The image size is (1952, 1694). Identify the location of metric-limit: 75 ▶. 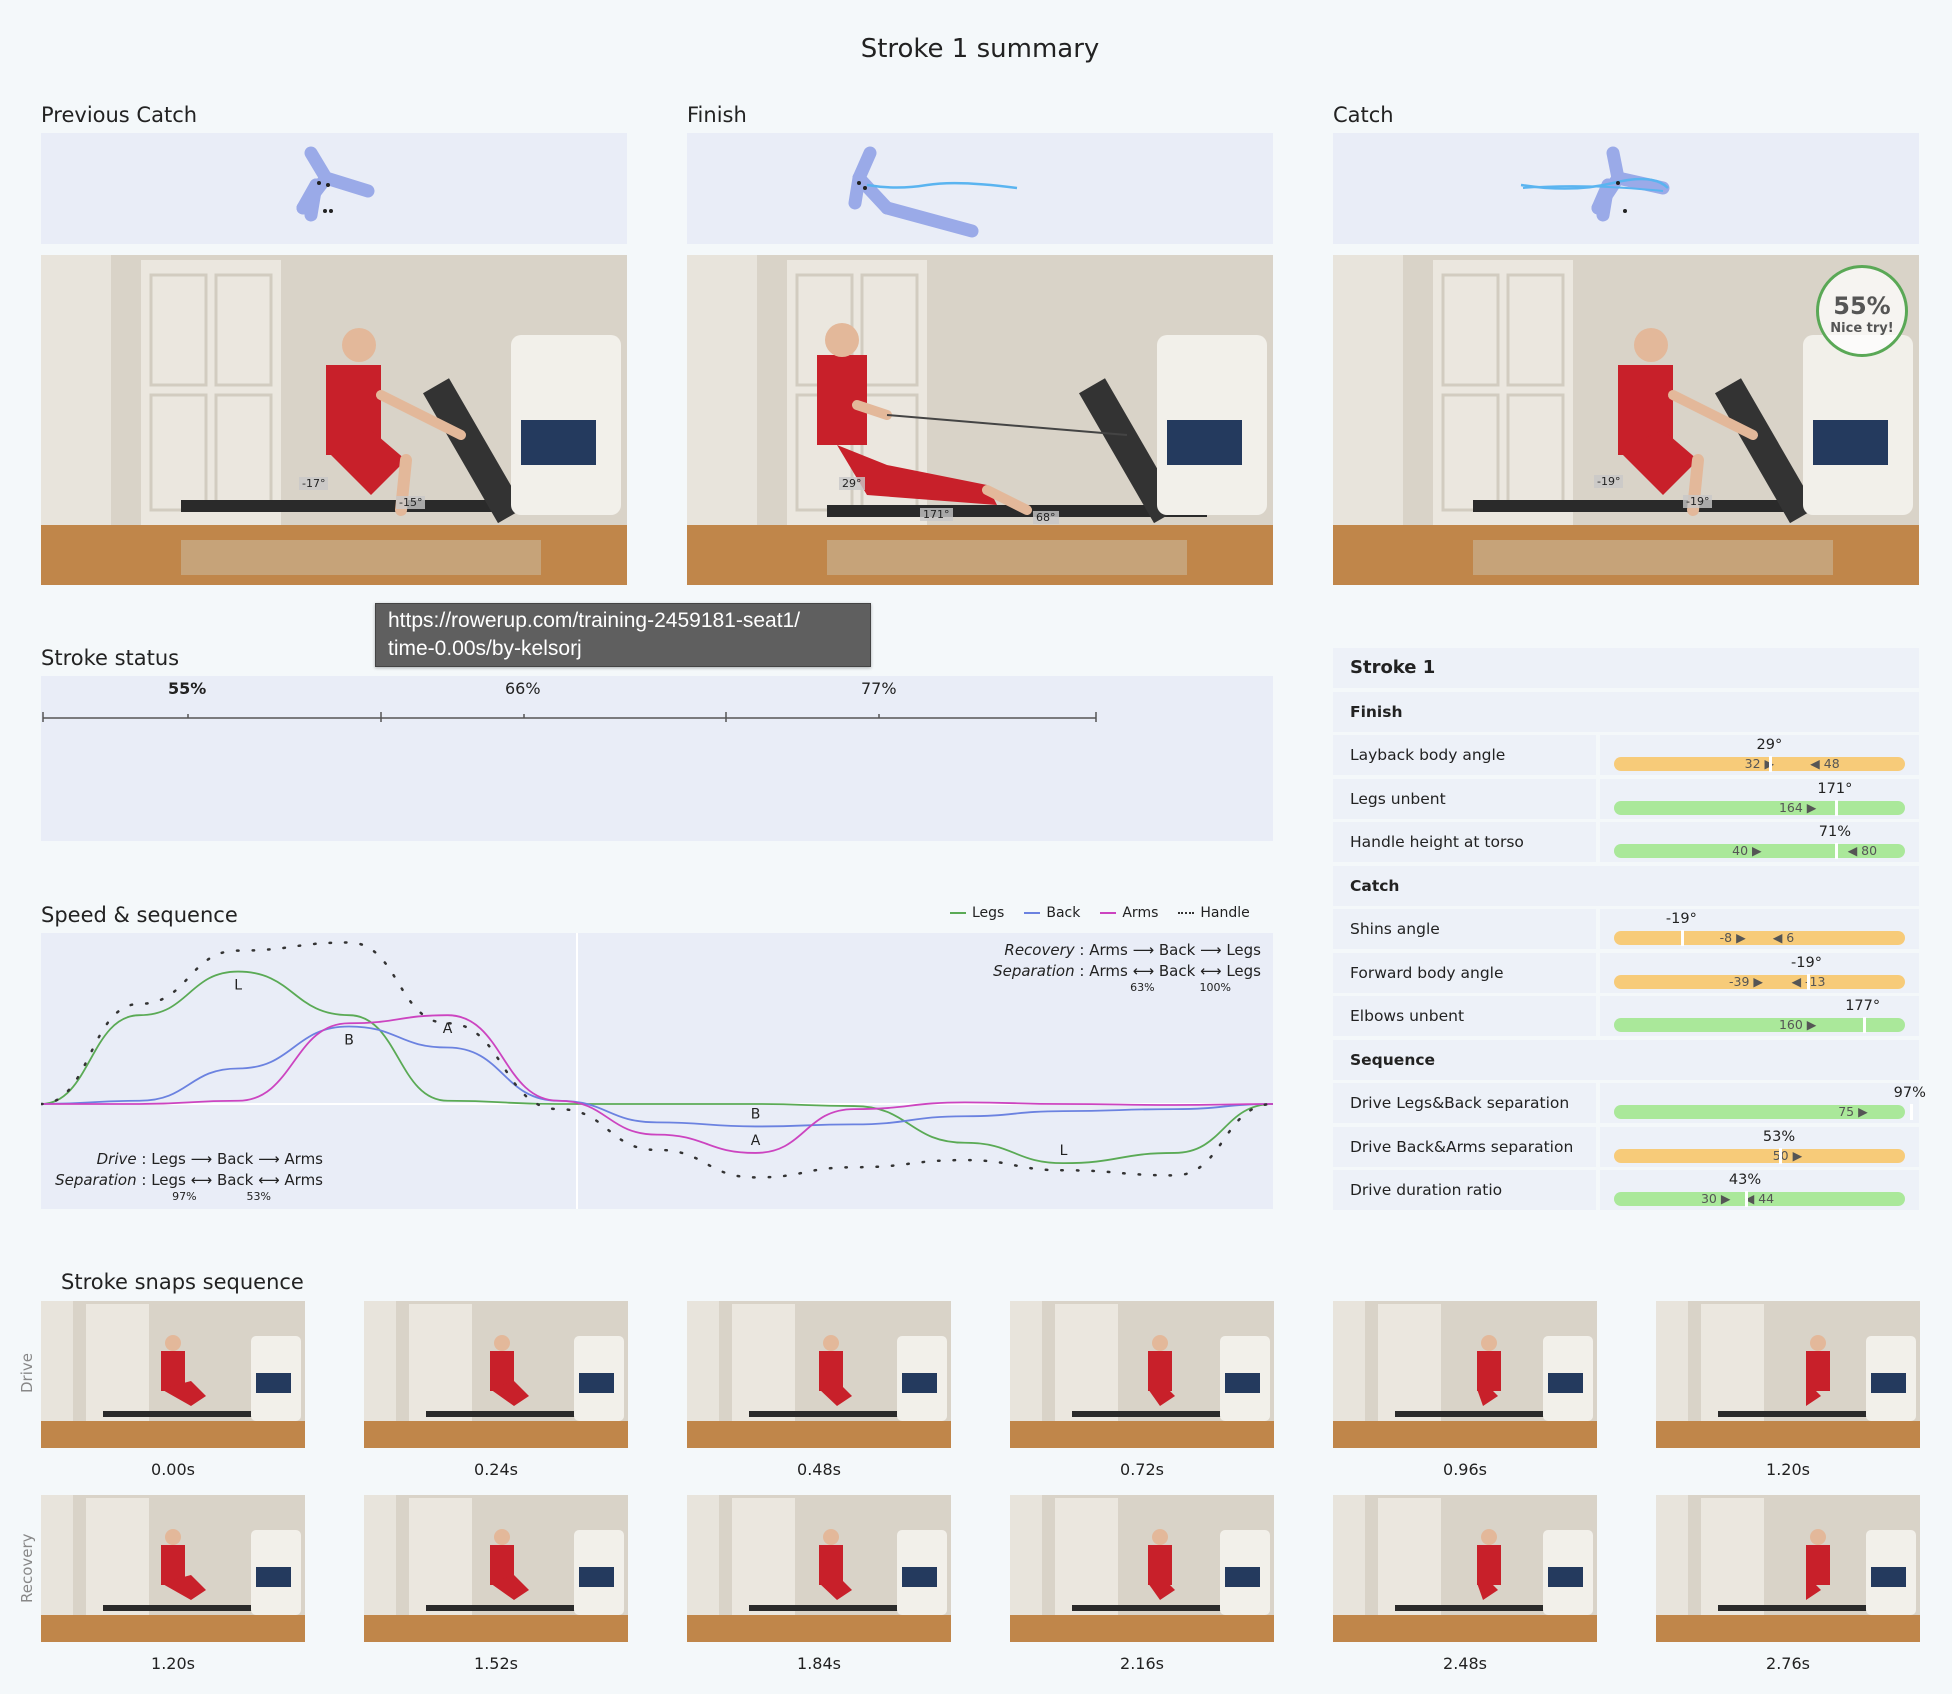
(1853, 1111).